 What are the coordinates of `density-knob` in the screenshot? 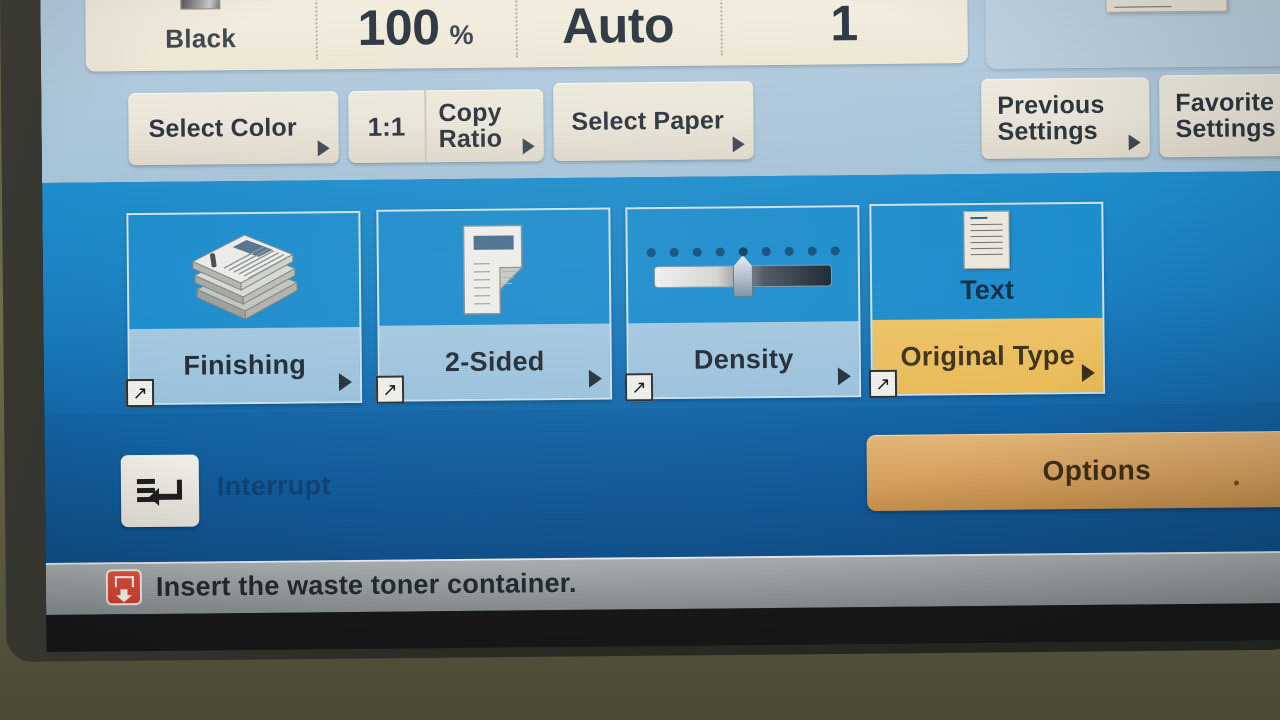 It's located at (743, 276).